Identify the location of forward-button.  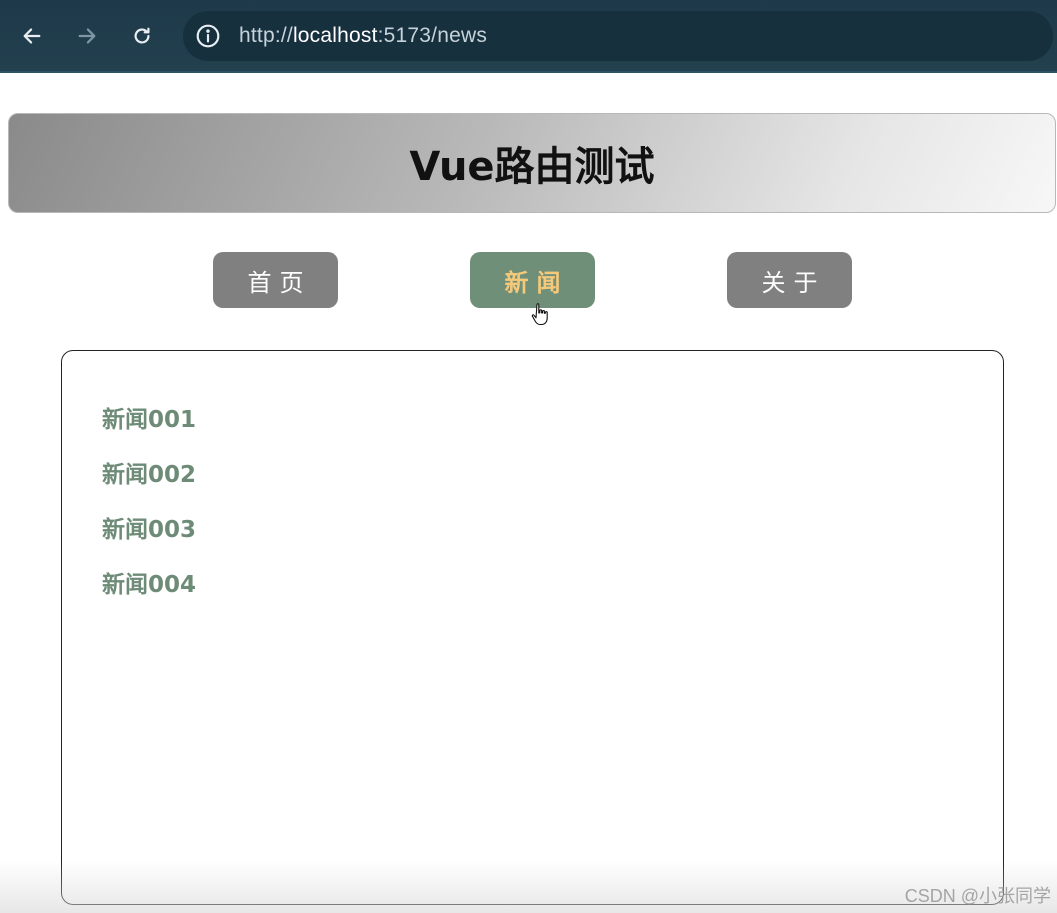
(87, 36).